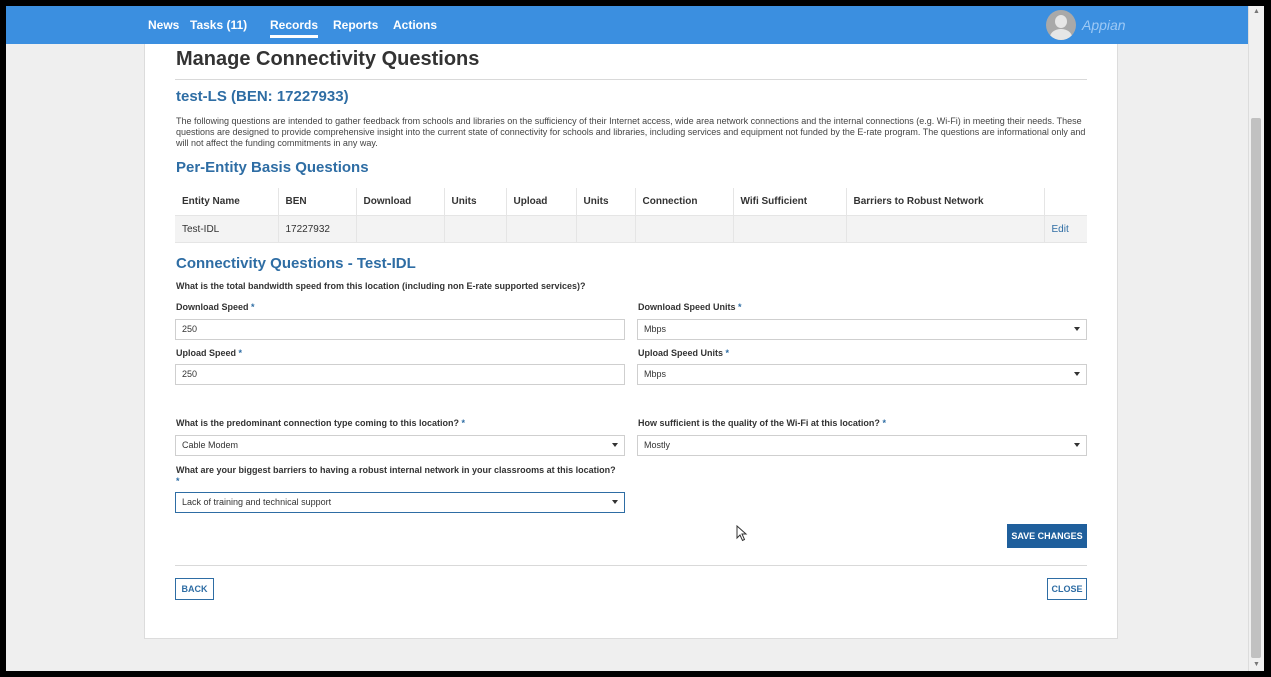 This screenshot has width=1271, height=677. What do you see at coordinates (227, 229) in the screenshot?
I see `cell-entity-name: Test-IDL` at bounding box center [227, 229].